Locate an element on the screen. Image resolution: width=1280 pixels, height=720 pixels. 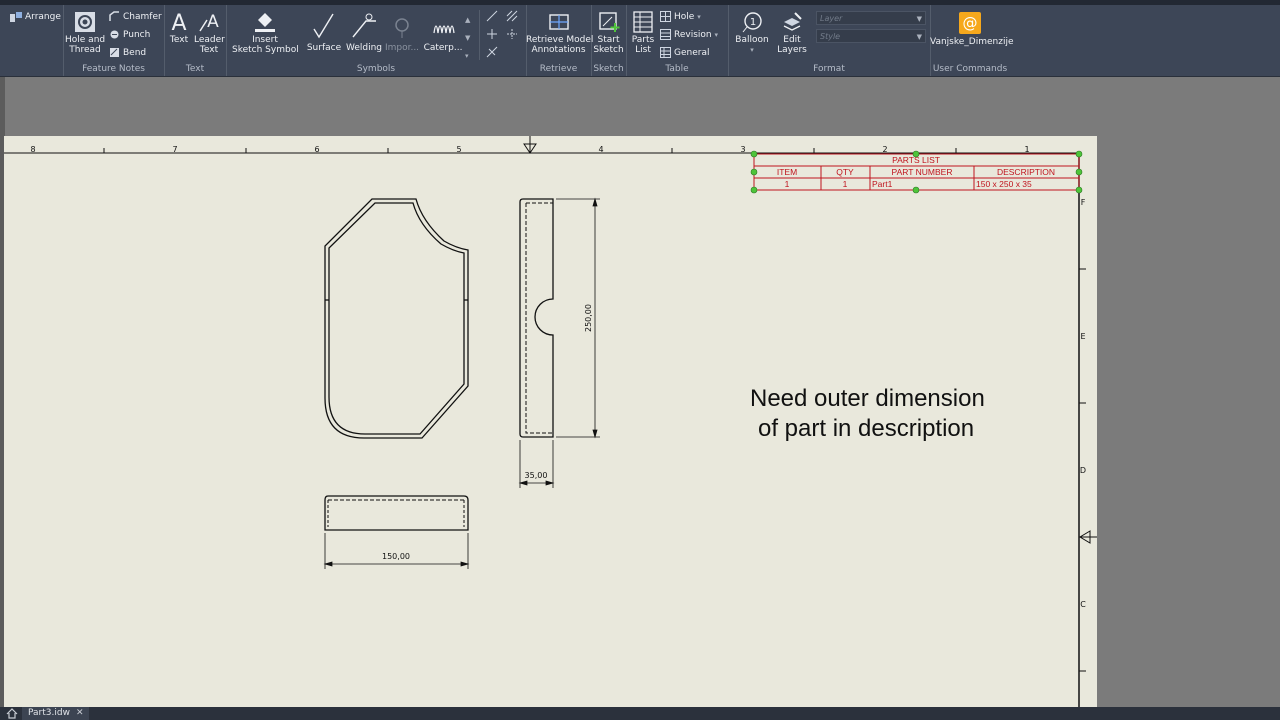
bisector-icon is located at coordinates (492, 51).